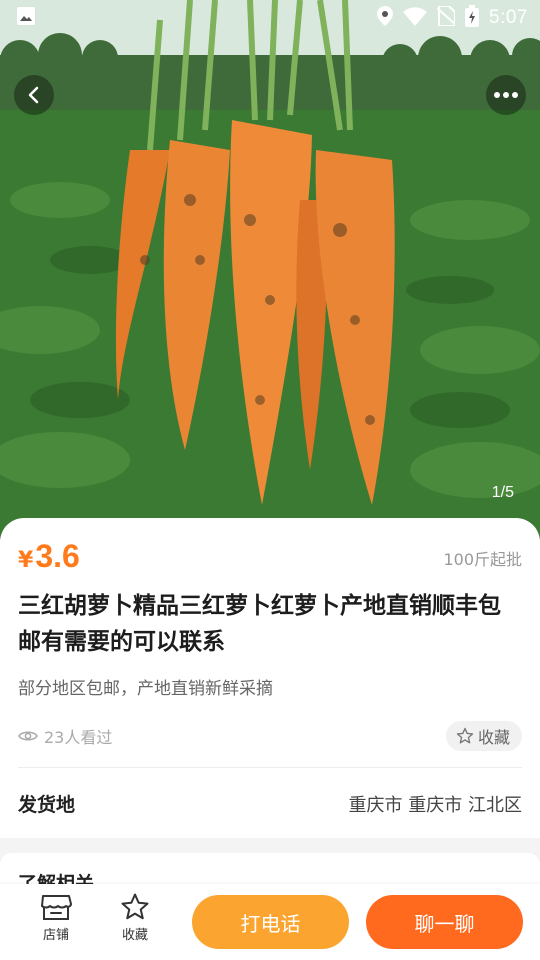  What do you see at coordinates (270, 18) in the screenshot?
I see `status-bar: 5:07` at bounding box center [270, 18].